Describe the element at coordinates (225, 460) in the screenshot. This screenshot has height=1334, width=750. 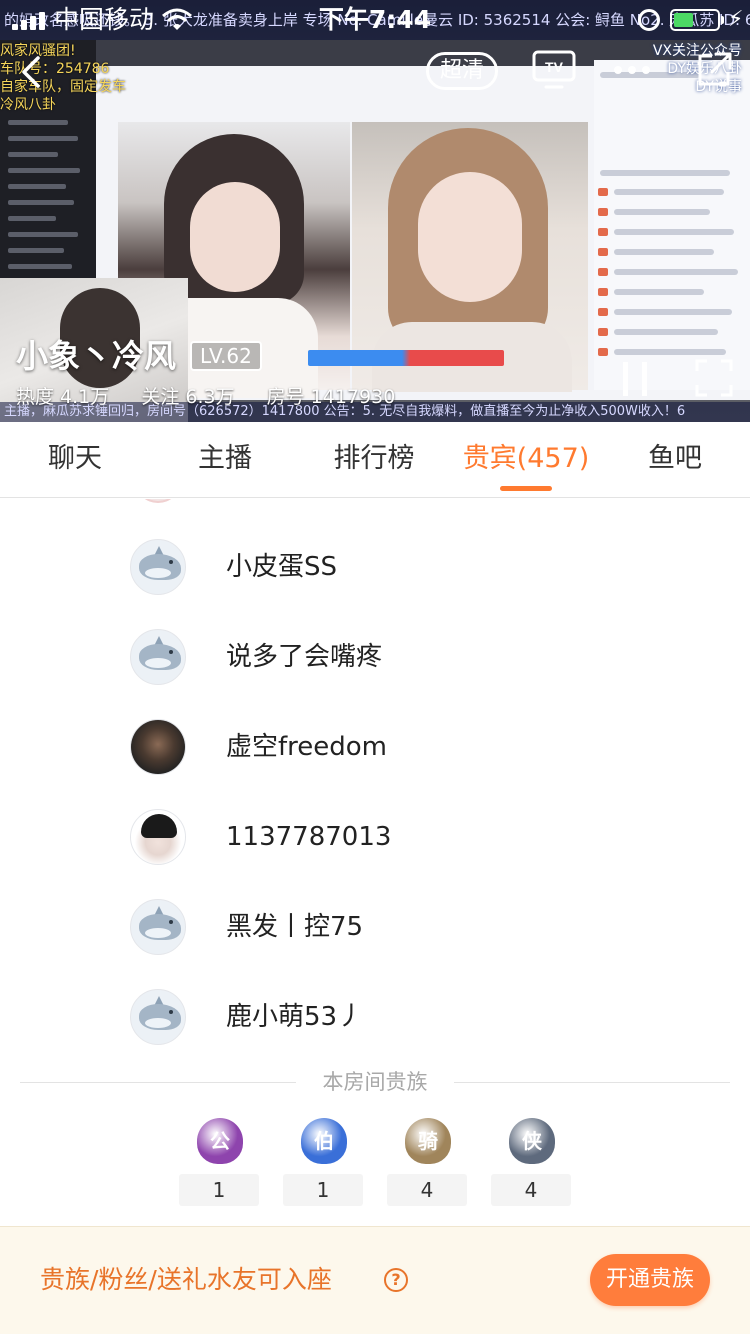
I see `tab-anchor: 主播` at that location.